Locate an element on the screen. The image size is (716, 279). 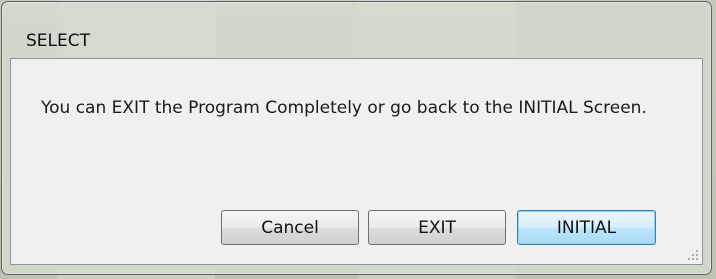
initial-button: INITIAL is located at coordinates (586, 227).